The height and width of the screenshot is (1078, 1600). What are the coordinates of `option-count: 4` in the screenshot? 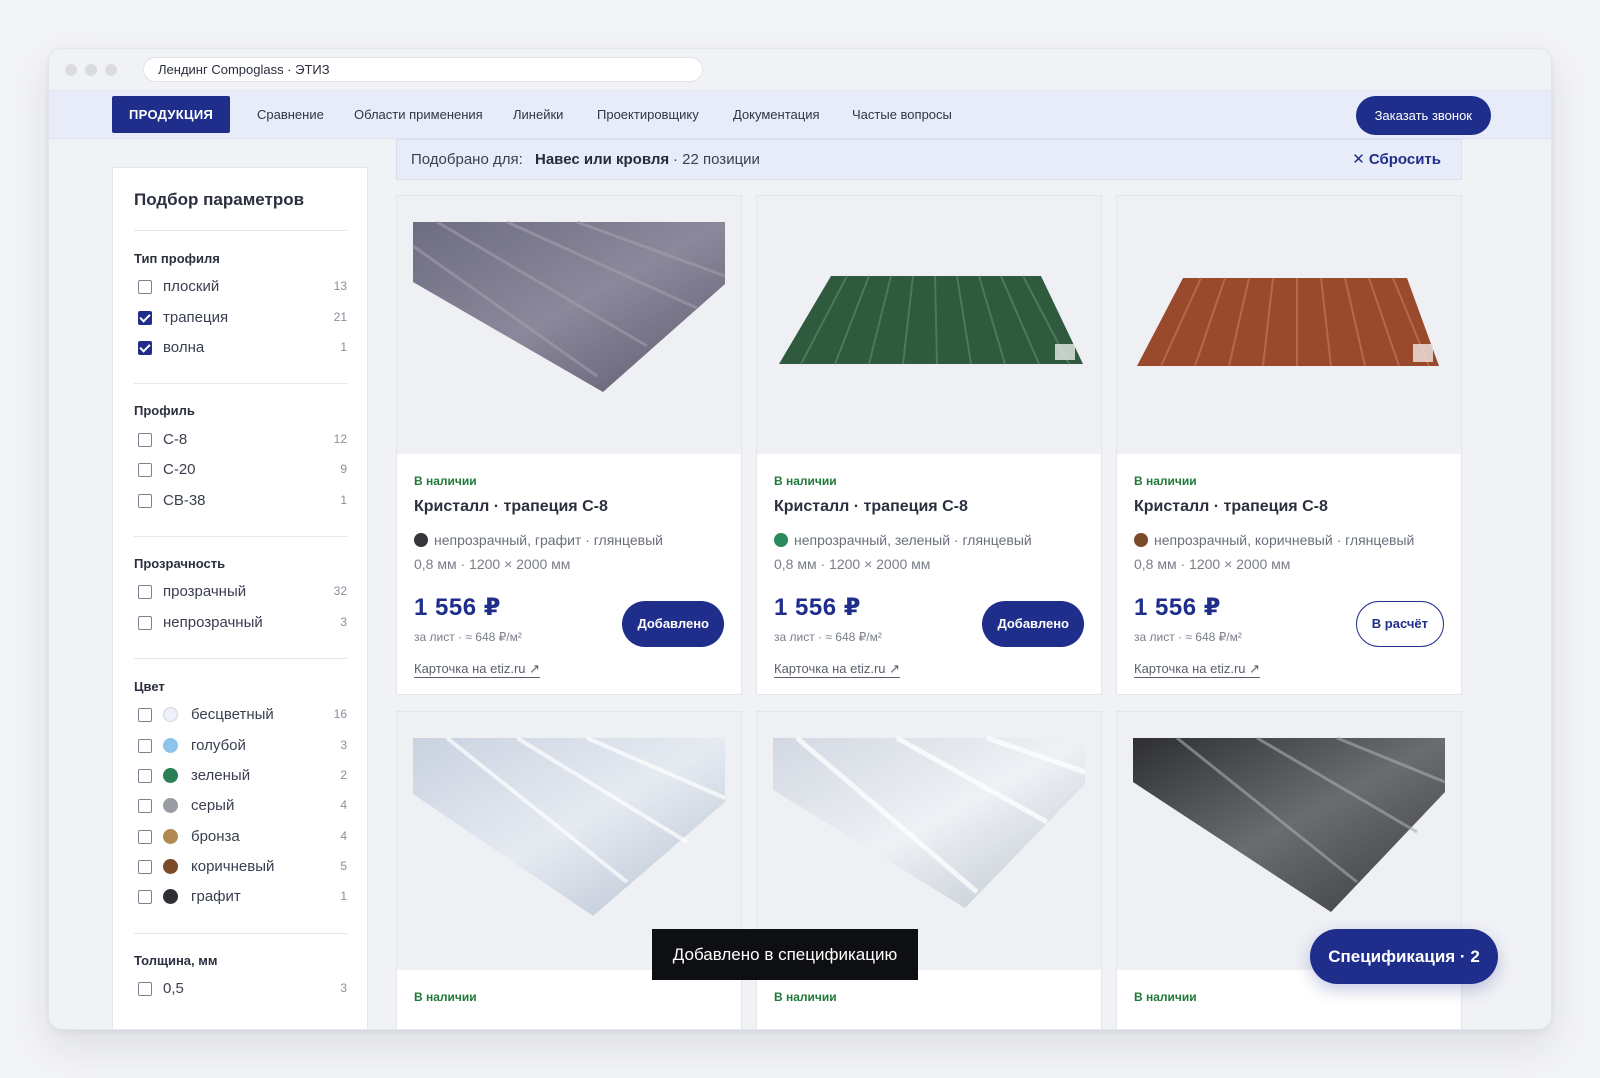 It's located at (343, 836).